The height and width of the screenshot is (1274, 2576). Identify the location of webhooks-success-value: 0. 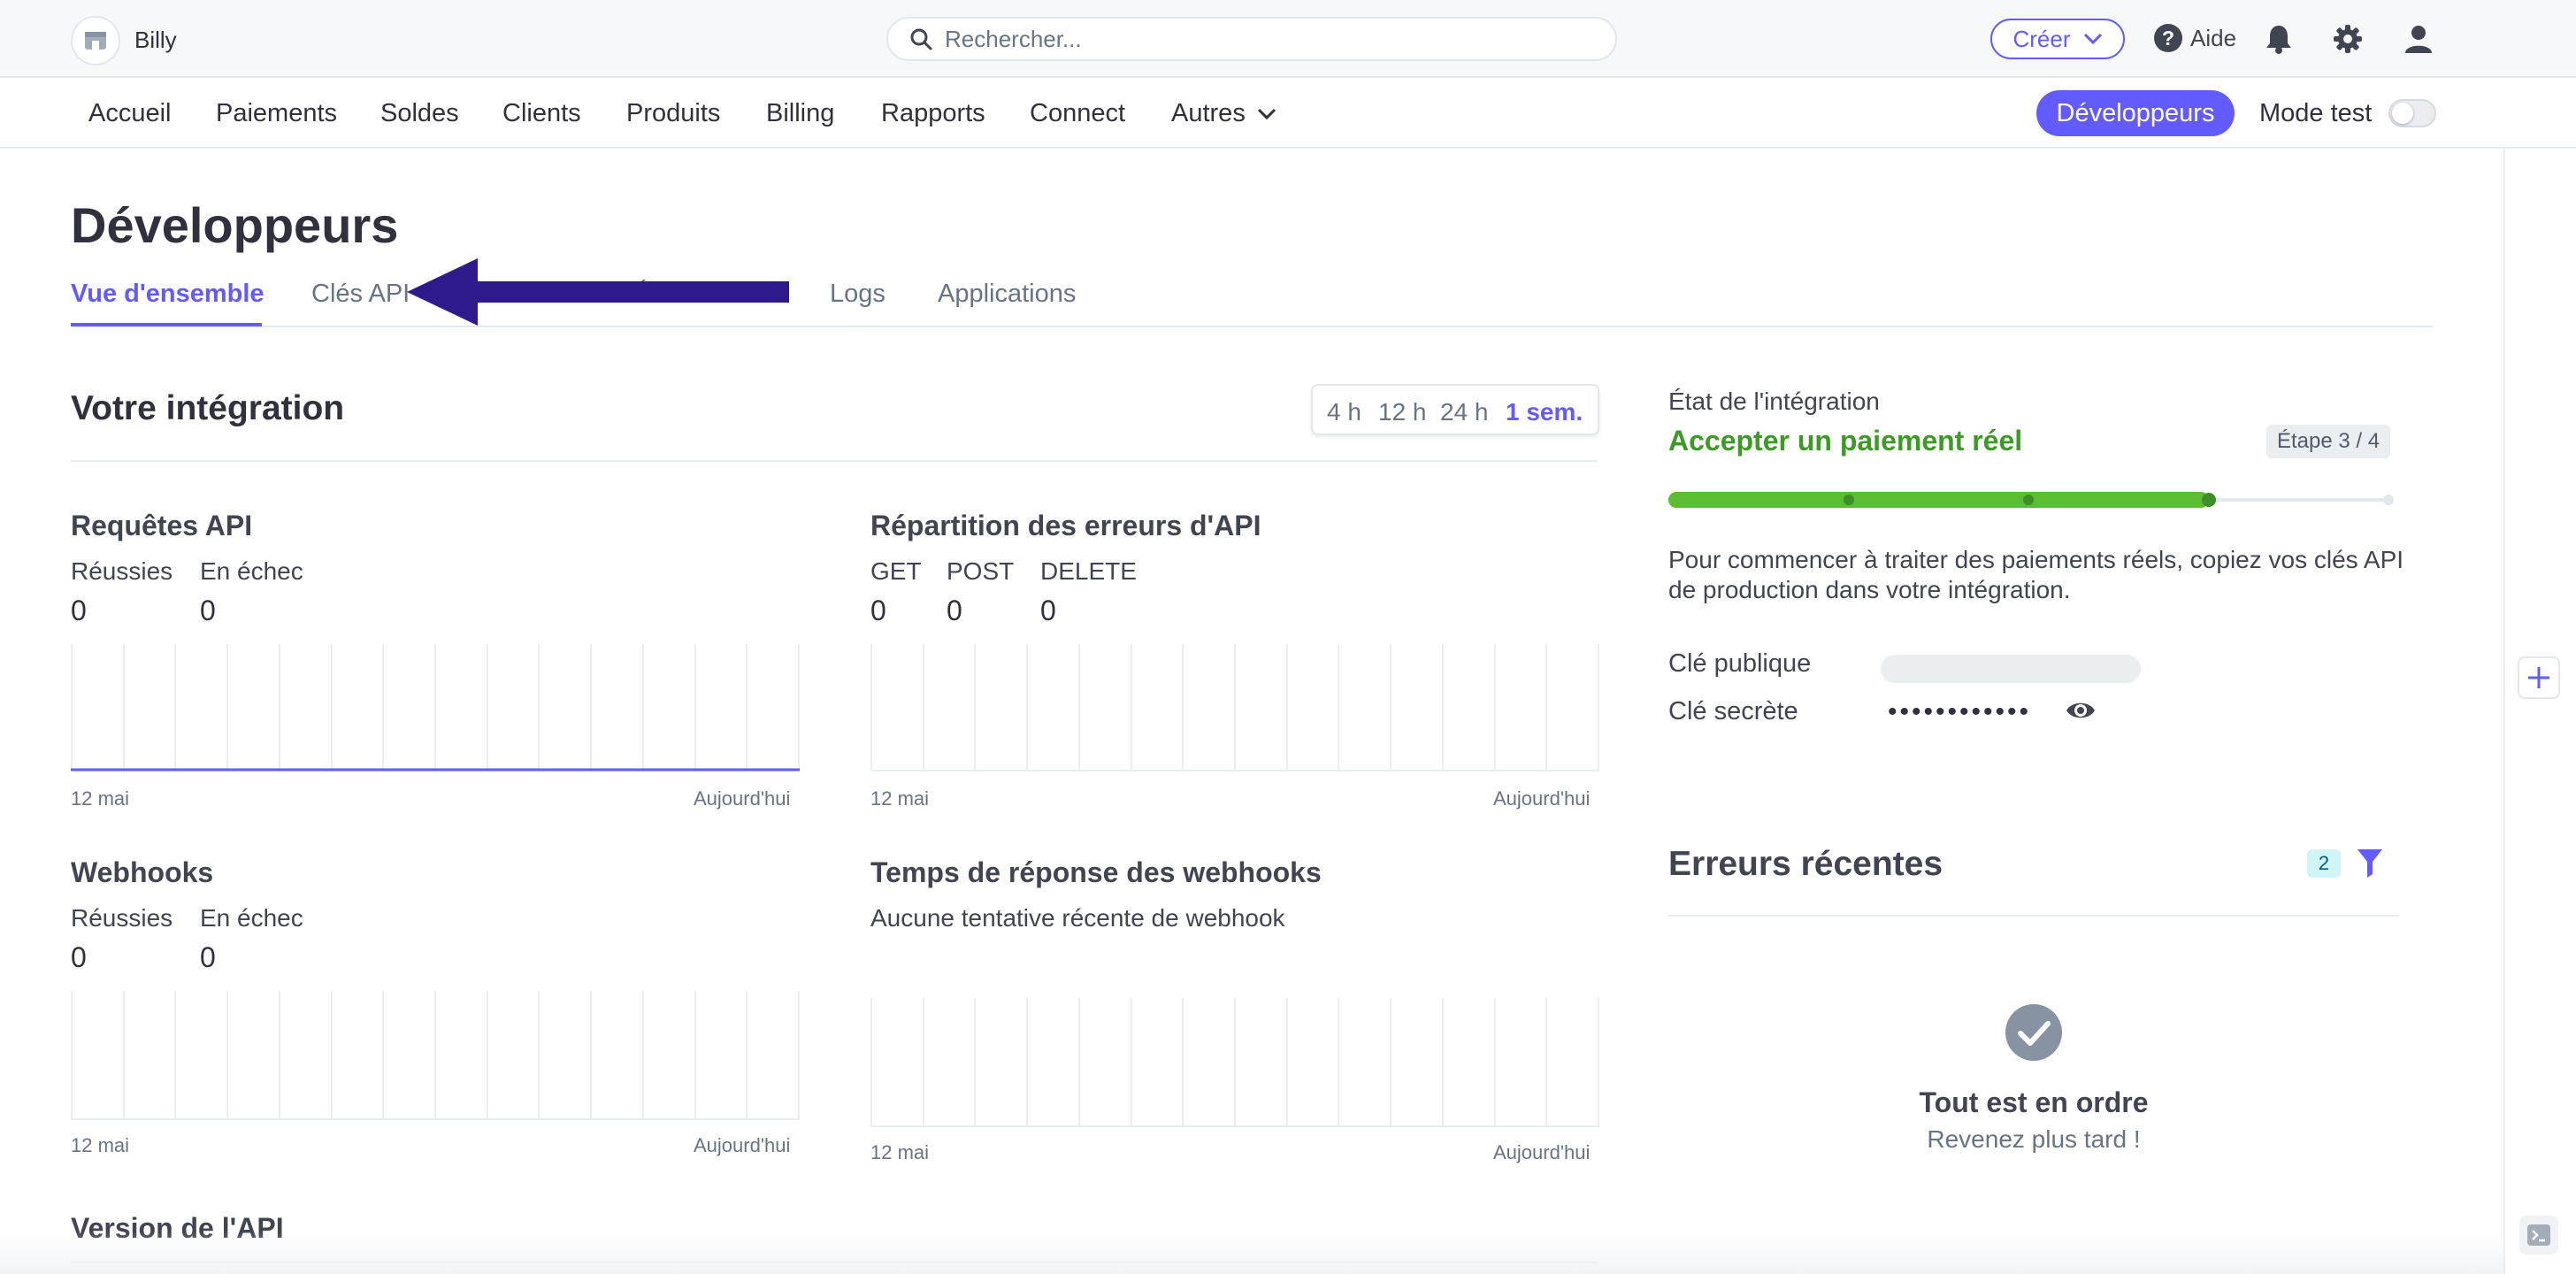
(79, 957).